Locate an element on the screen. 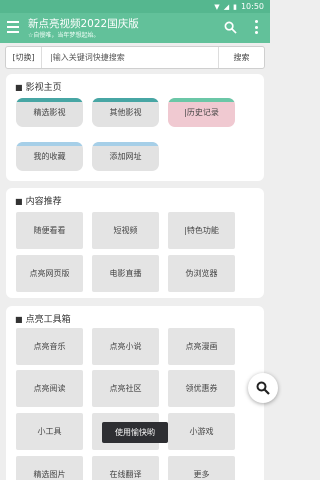  search-input: |输入关键词快捷搜索 is located at coordinates (130, 57).